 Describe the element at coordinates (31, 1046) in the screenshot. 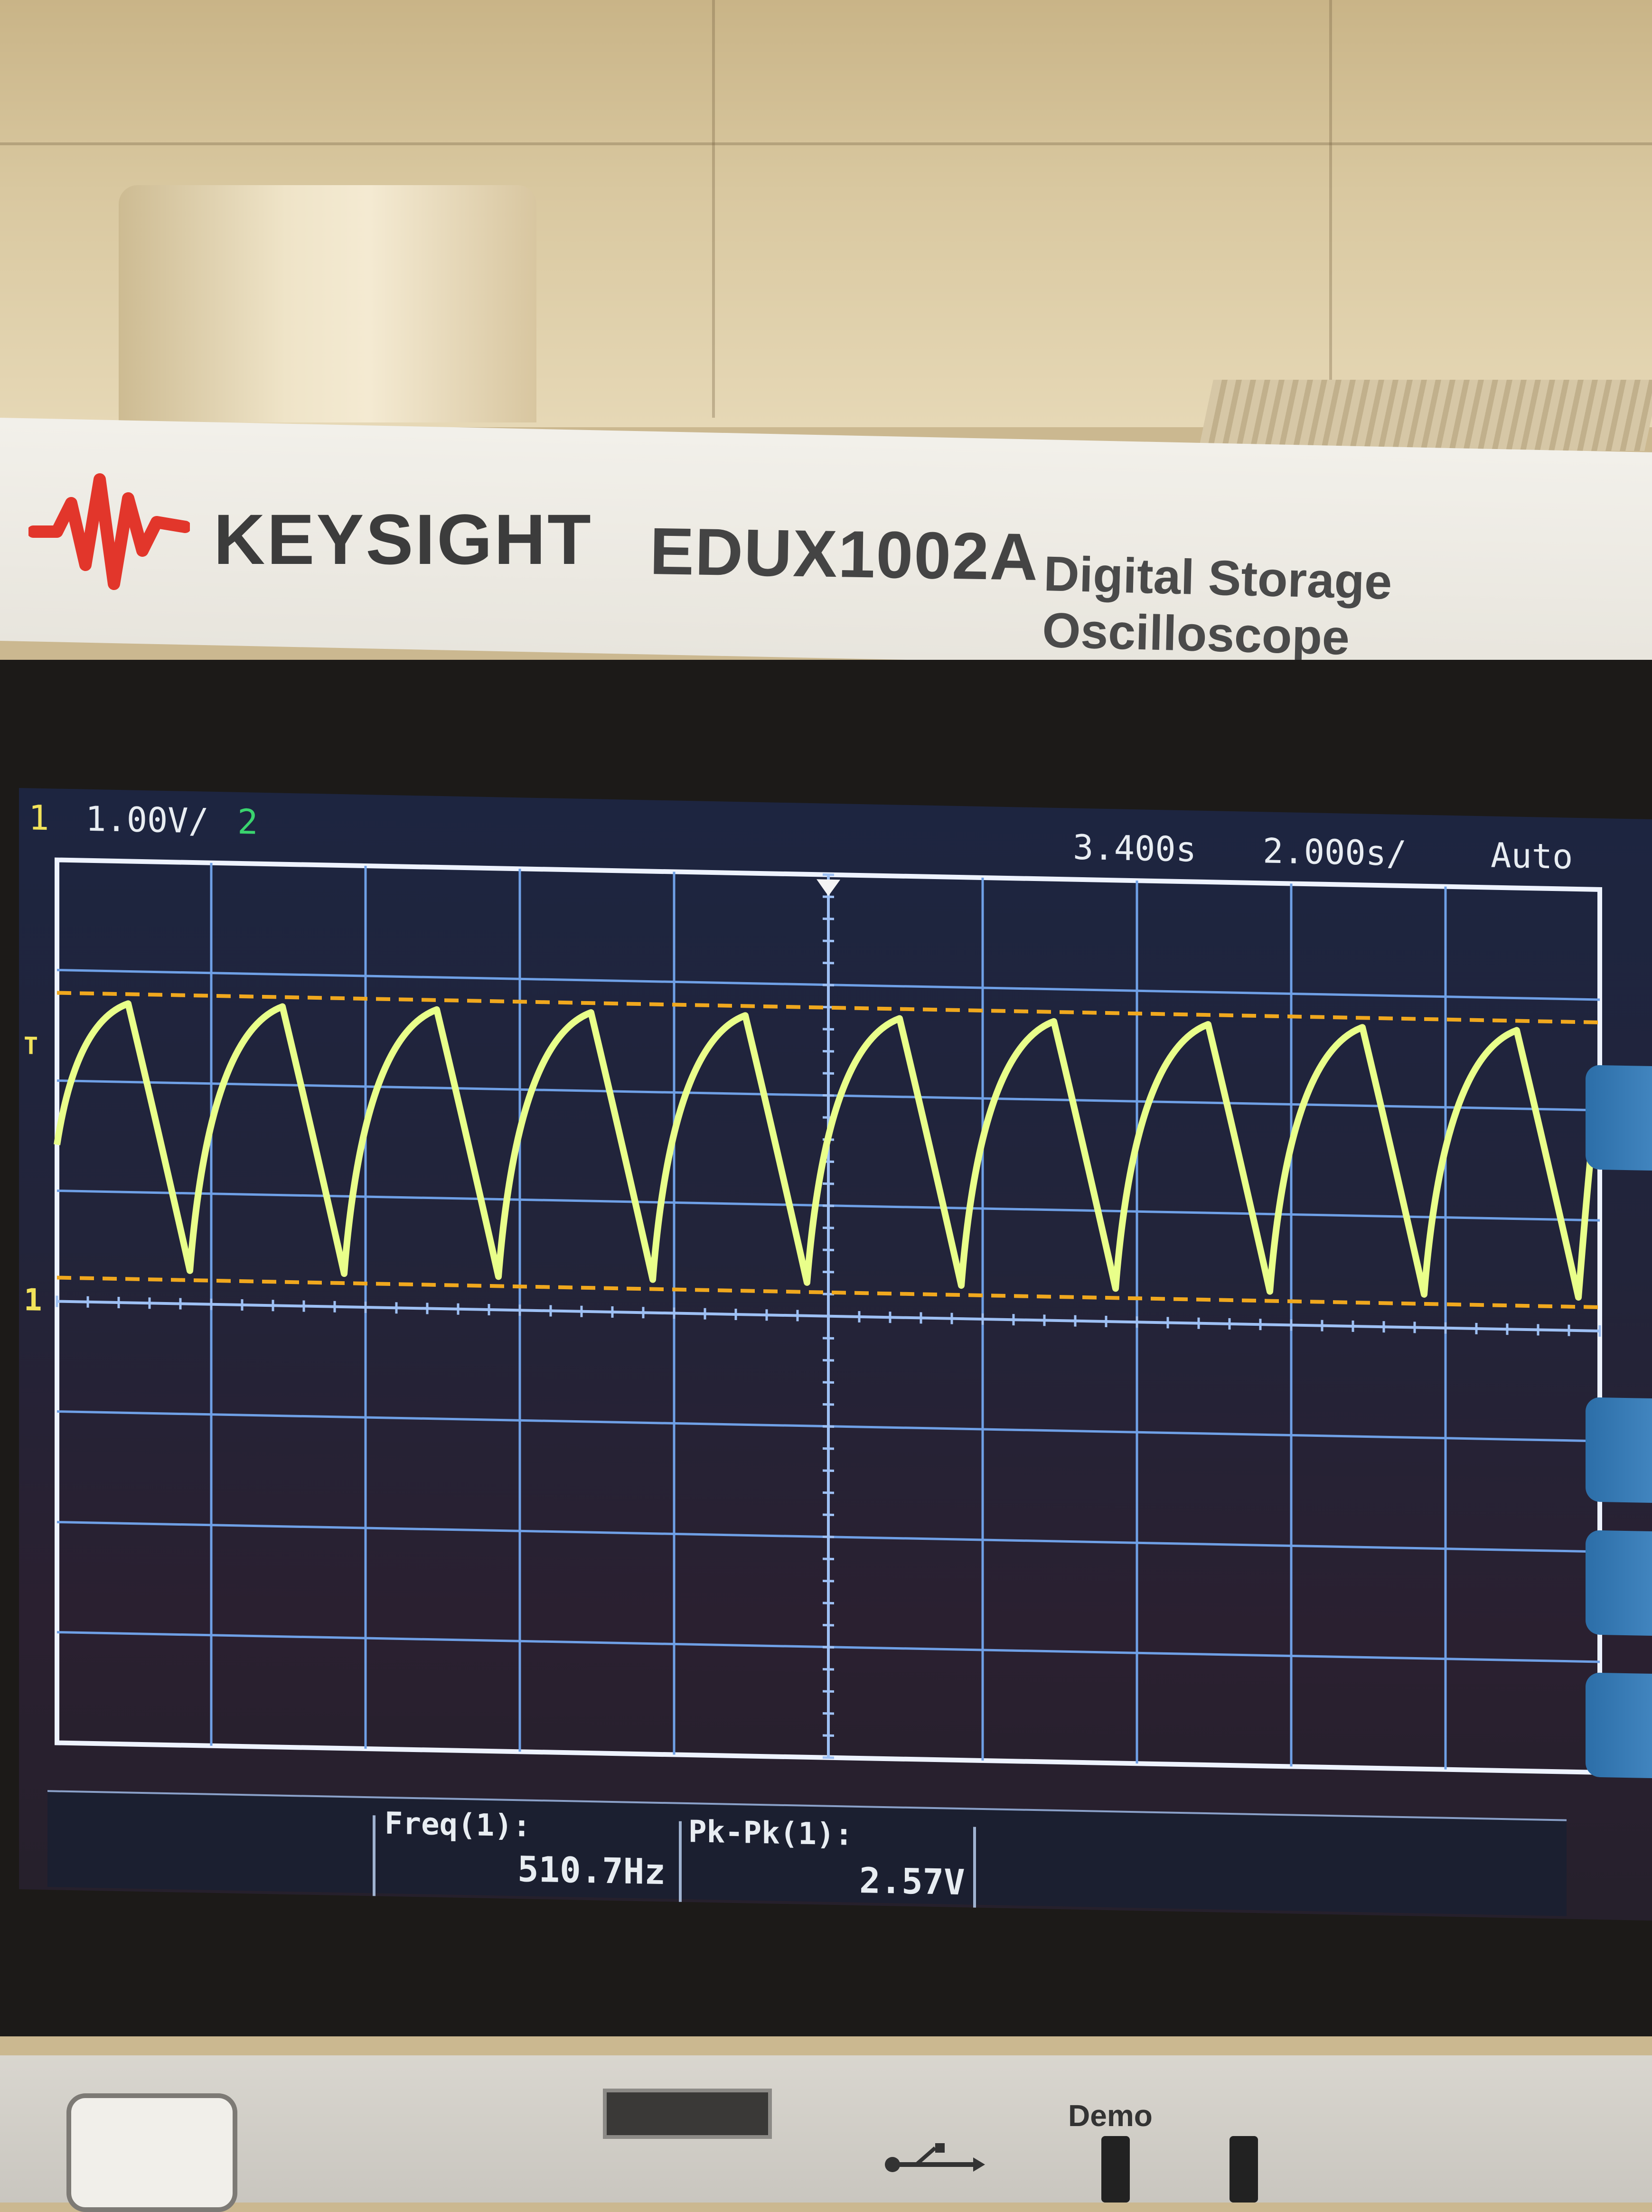

I see `trigger-level-marker: T` at that location.